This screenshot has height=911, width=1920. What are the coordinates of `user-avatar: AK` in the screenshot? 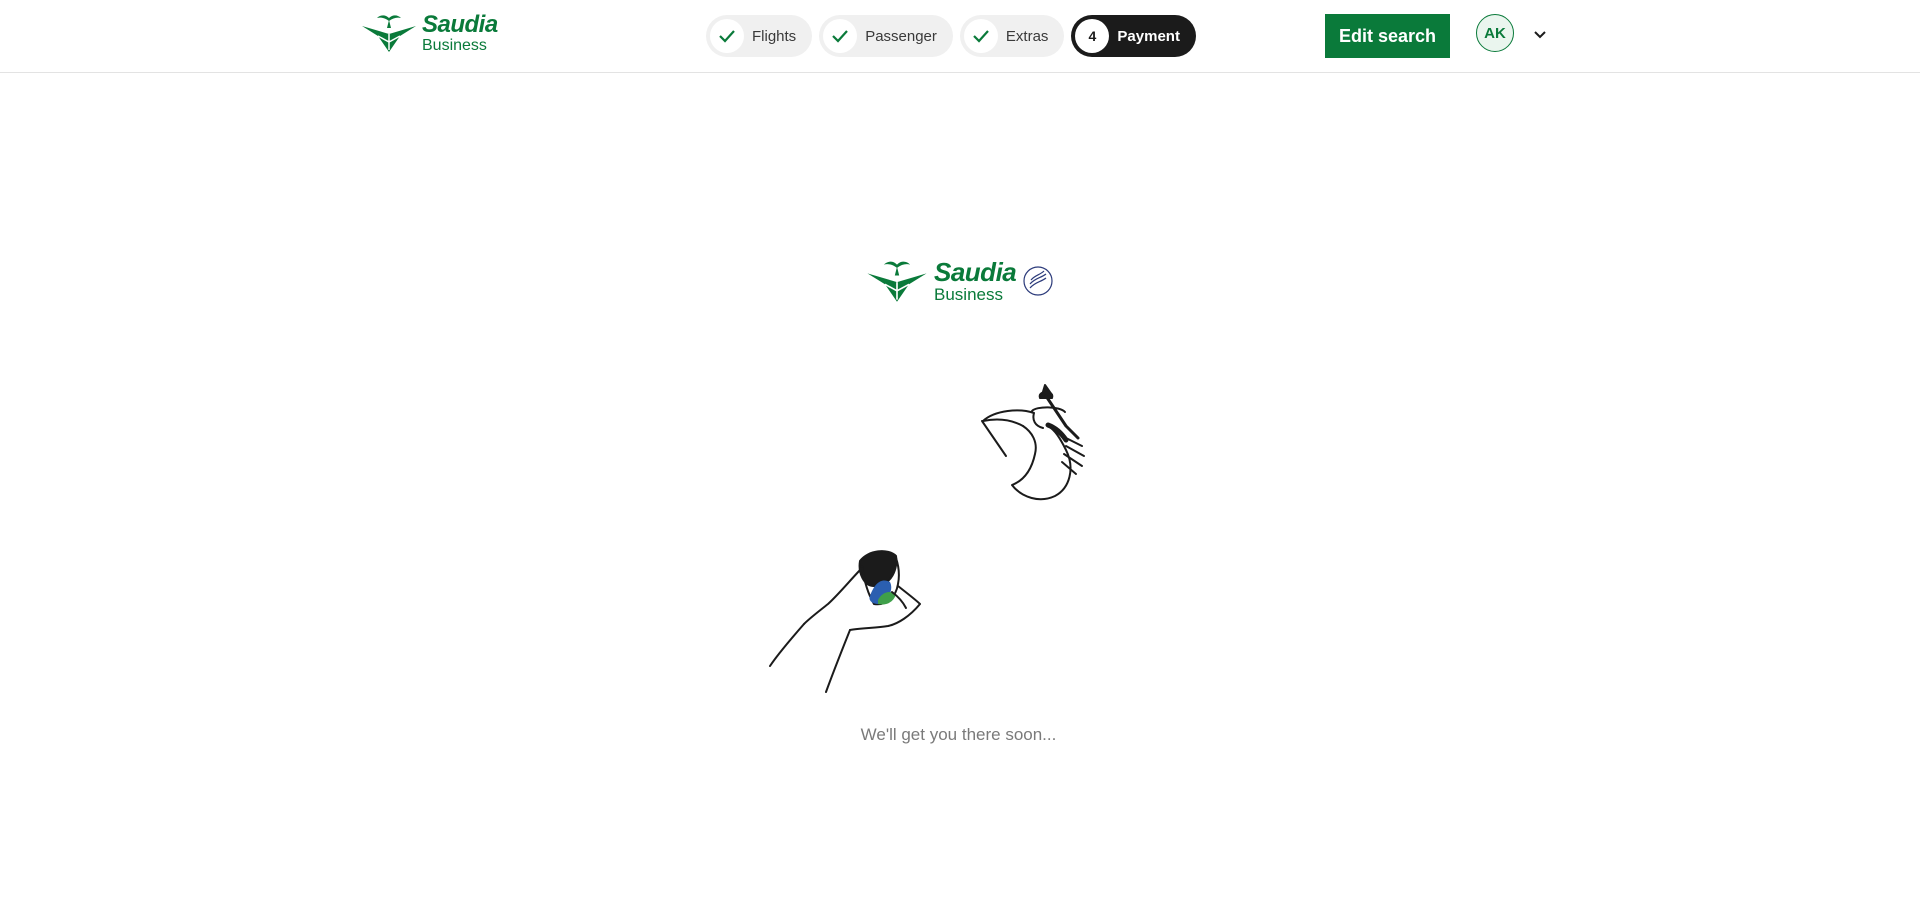 It's located at (1495, 33).